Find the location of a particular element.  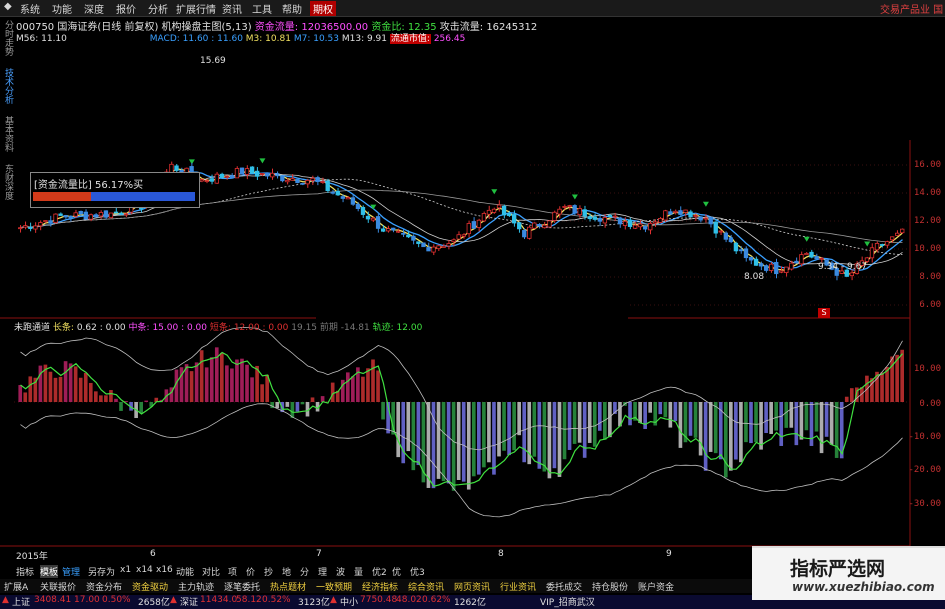

trend-value: 12.00 is located at coordinates (409, 328).